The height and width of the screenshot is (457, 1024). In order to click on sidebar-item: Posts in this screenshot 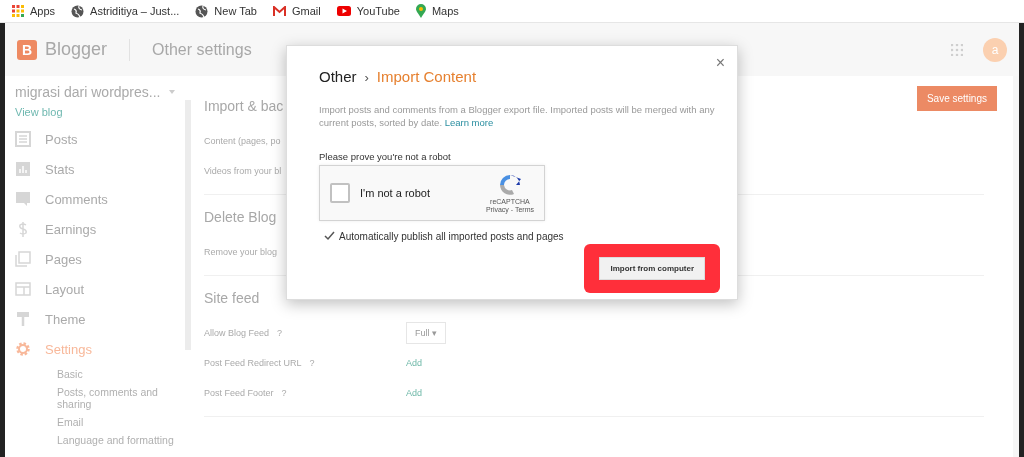, I will do `click(100, 139)`.